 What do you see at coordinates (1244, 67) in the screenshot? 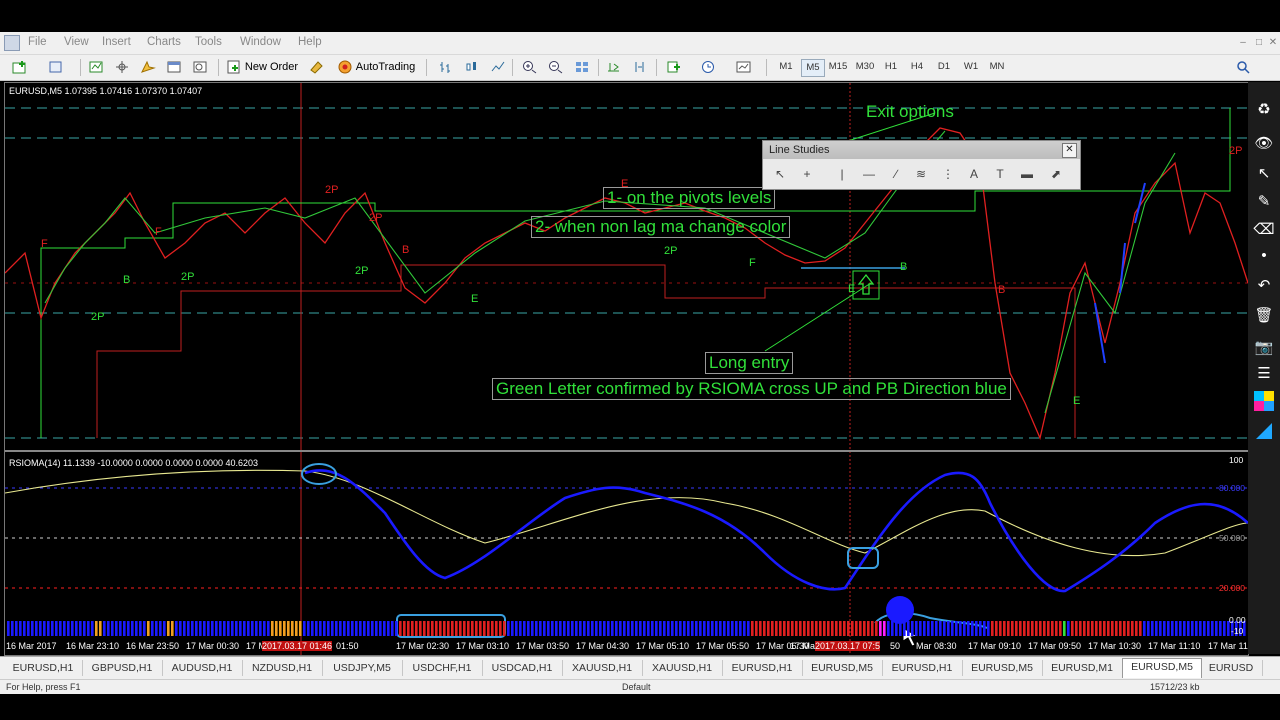
I see `search-icon` at bounding box center [1244, 67].